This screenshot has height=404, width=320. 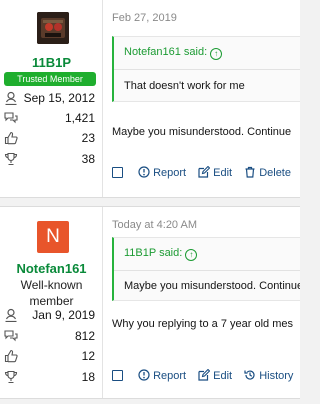 I want to click on avatar, so click(x=53, y=28).